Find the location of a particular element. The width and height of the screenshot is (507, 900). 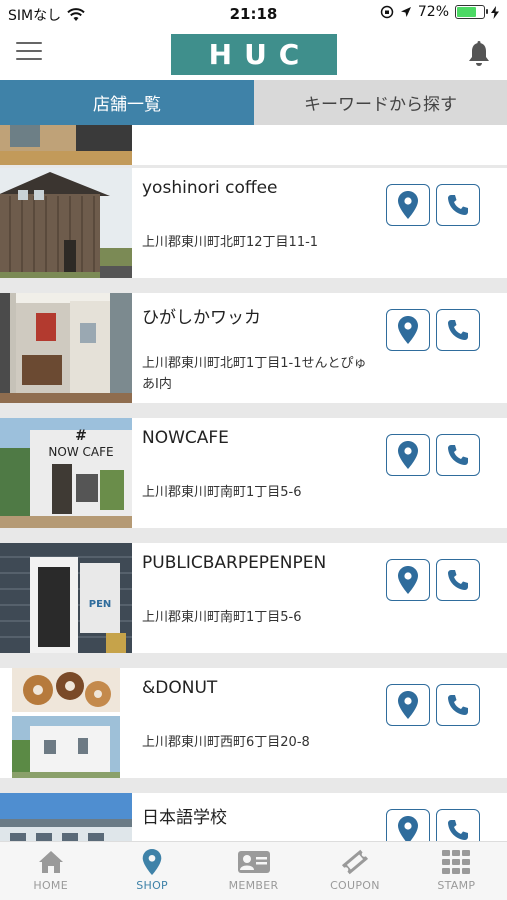

shop-photo: PEN is located at coordinates (66, 598).